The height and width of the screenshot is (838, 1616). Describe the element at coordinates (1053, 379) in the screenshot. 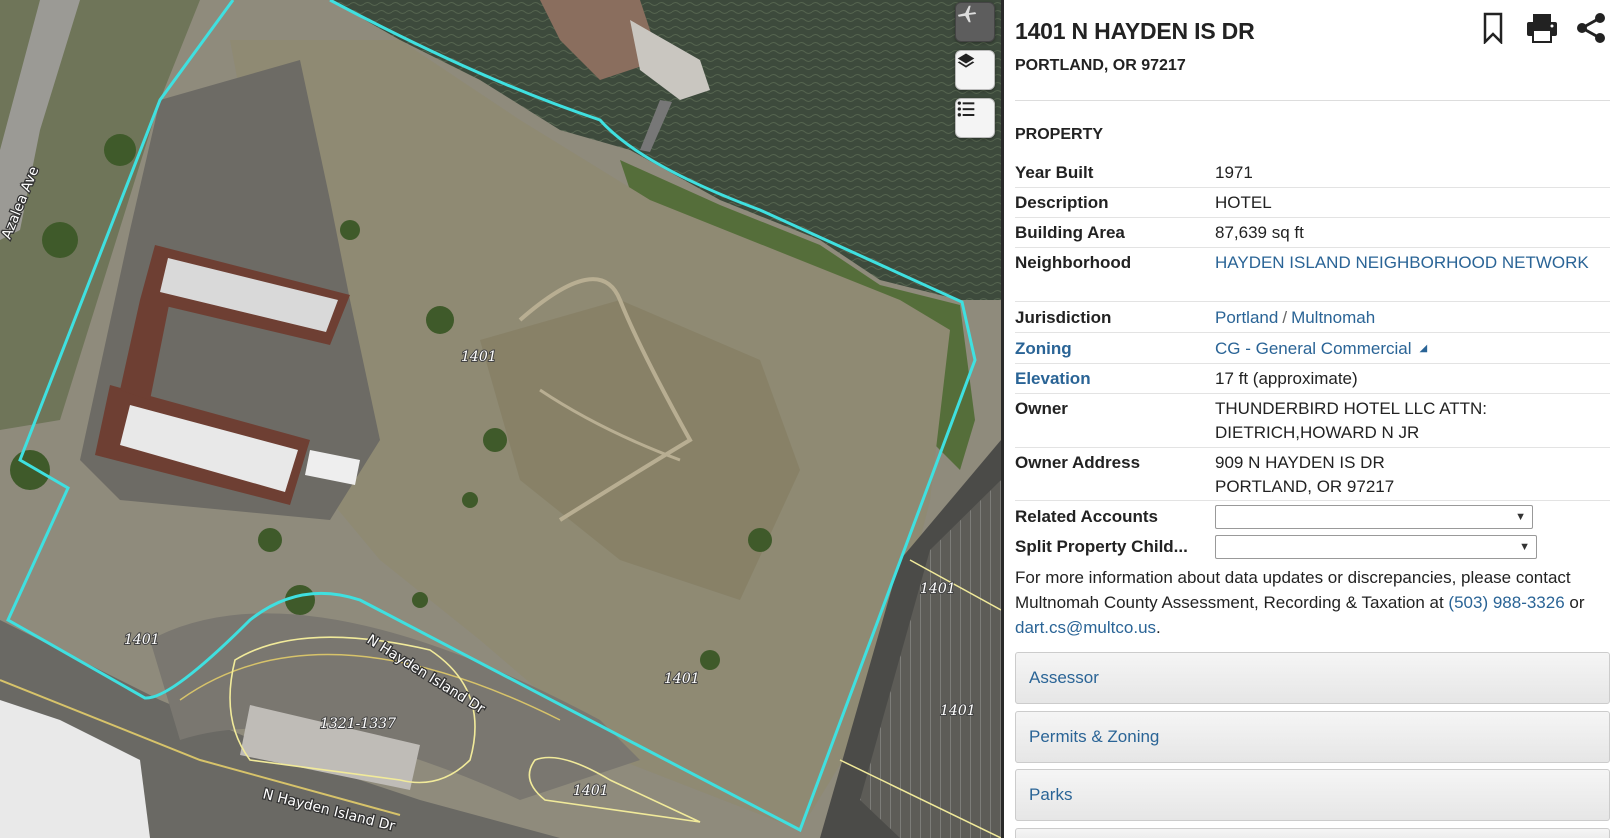

I see `elevation-help-link: Elevation` at that location.